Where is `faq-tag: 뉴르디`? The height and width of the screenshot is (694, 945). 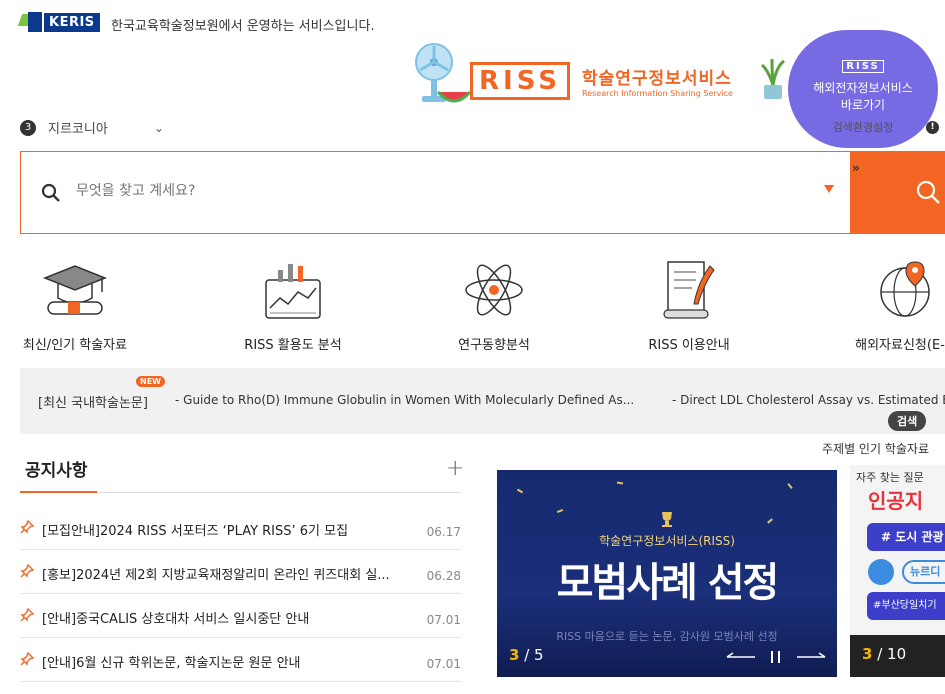 faq-tag: 뉴르디 is located at coordinates (923, 572).